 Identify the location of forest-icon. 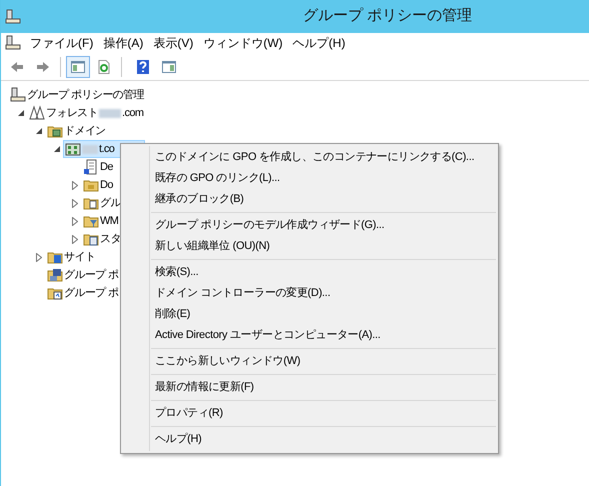
(37, 113).